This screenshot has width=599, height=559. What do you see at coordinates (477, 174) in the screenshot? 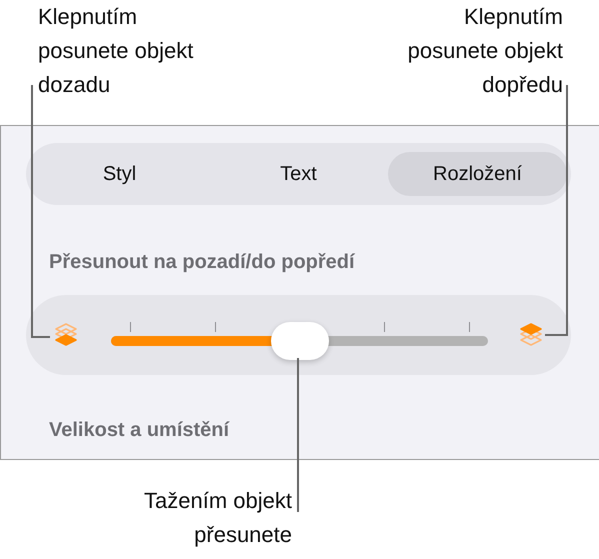
I see `tab: Rozložení` at bounding box center [477, 174].